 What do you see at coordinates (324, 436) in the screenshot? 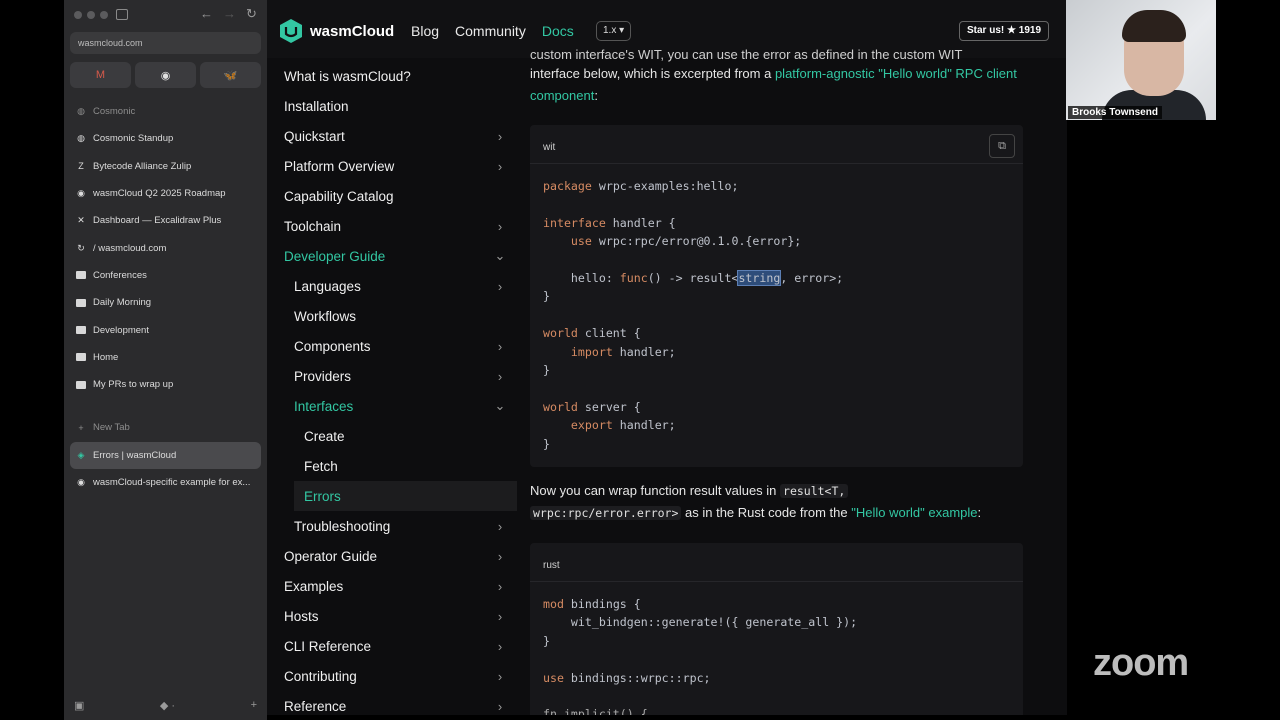
I see `sidebar-item-label: Create` at bounding box center [324, 436].